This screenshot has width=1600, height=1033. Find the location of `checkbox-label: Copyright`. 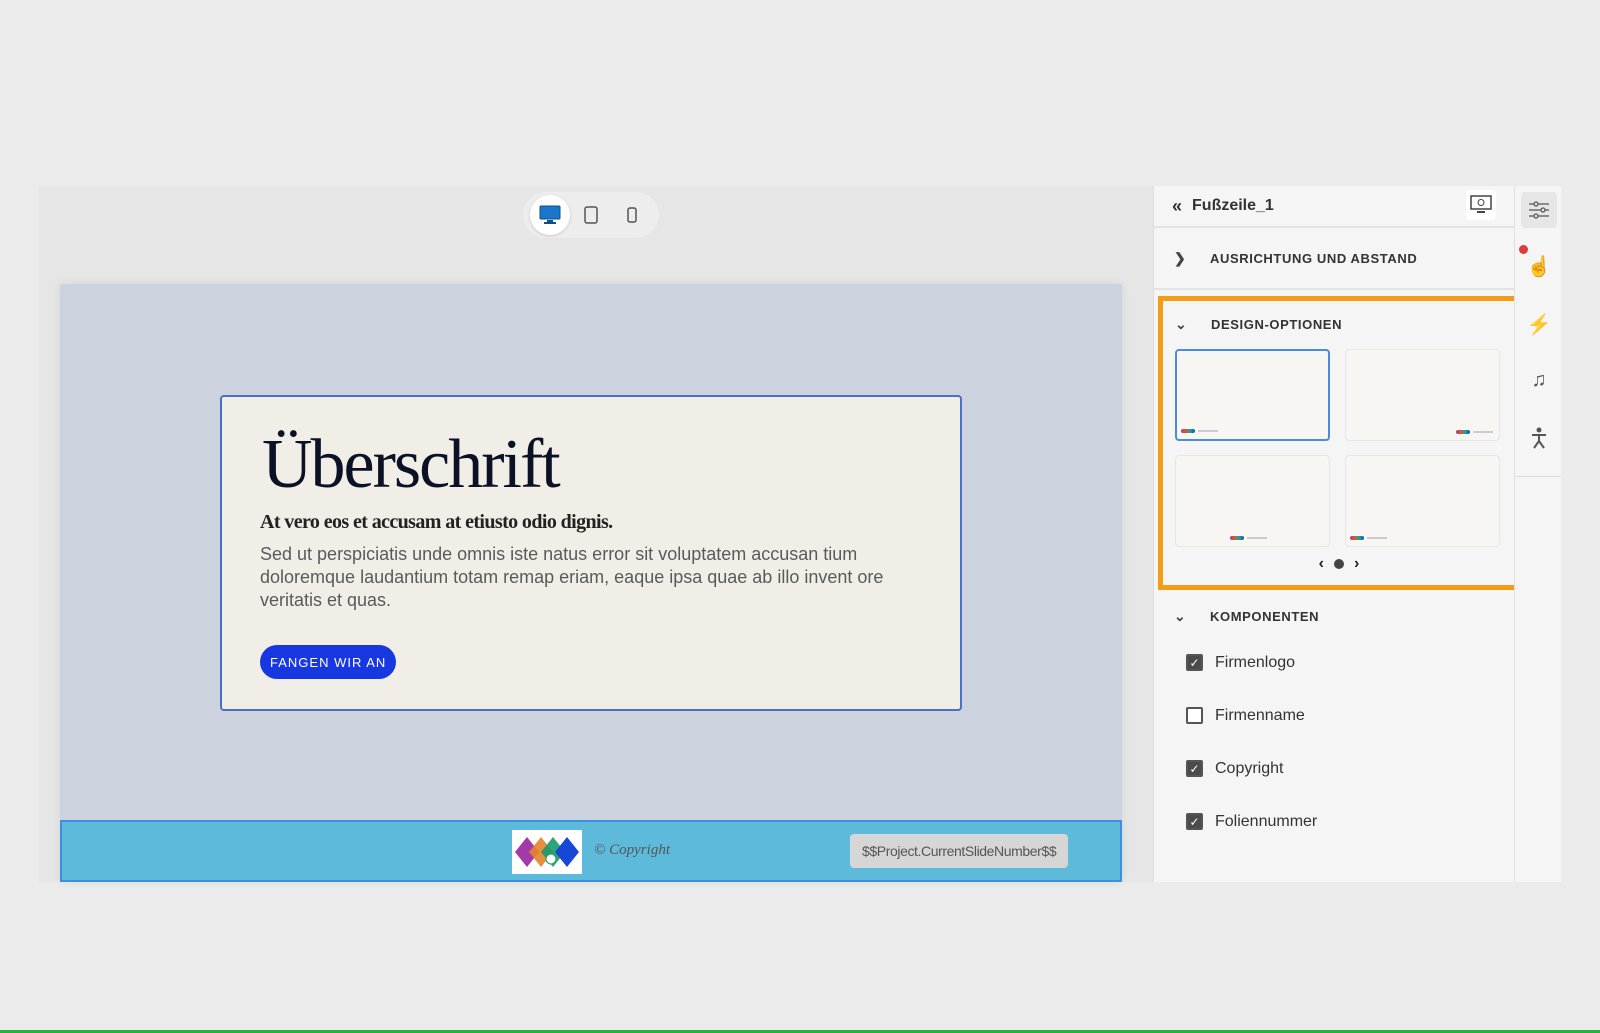

checkbox-label: Copyright is located at coordinates (1249, 768).